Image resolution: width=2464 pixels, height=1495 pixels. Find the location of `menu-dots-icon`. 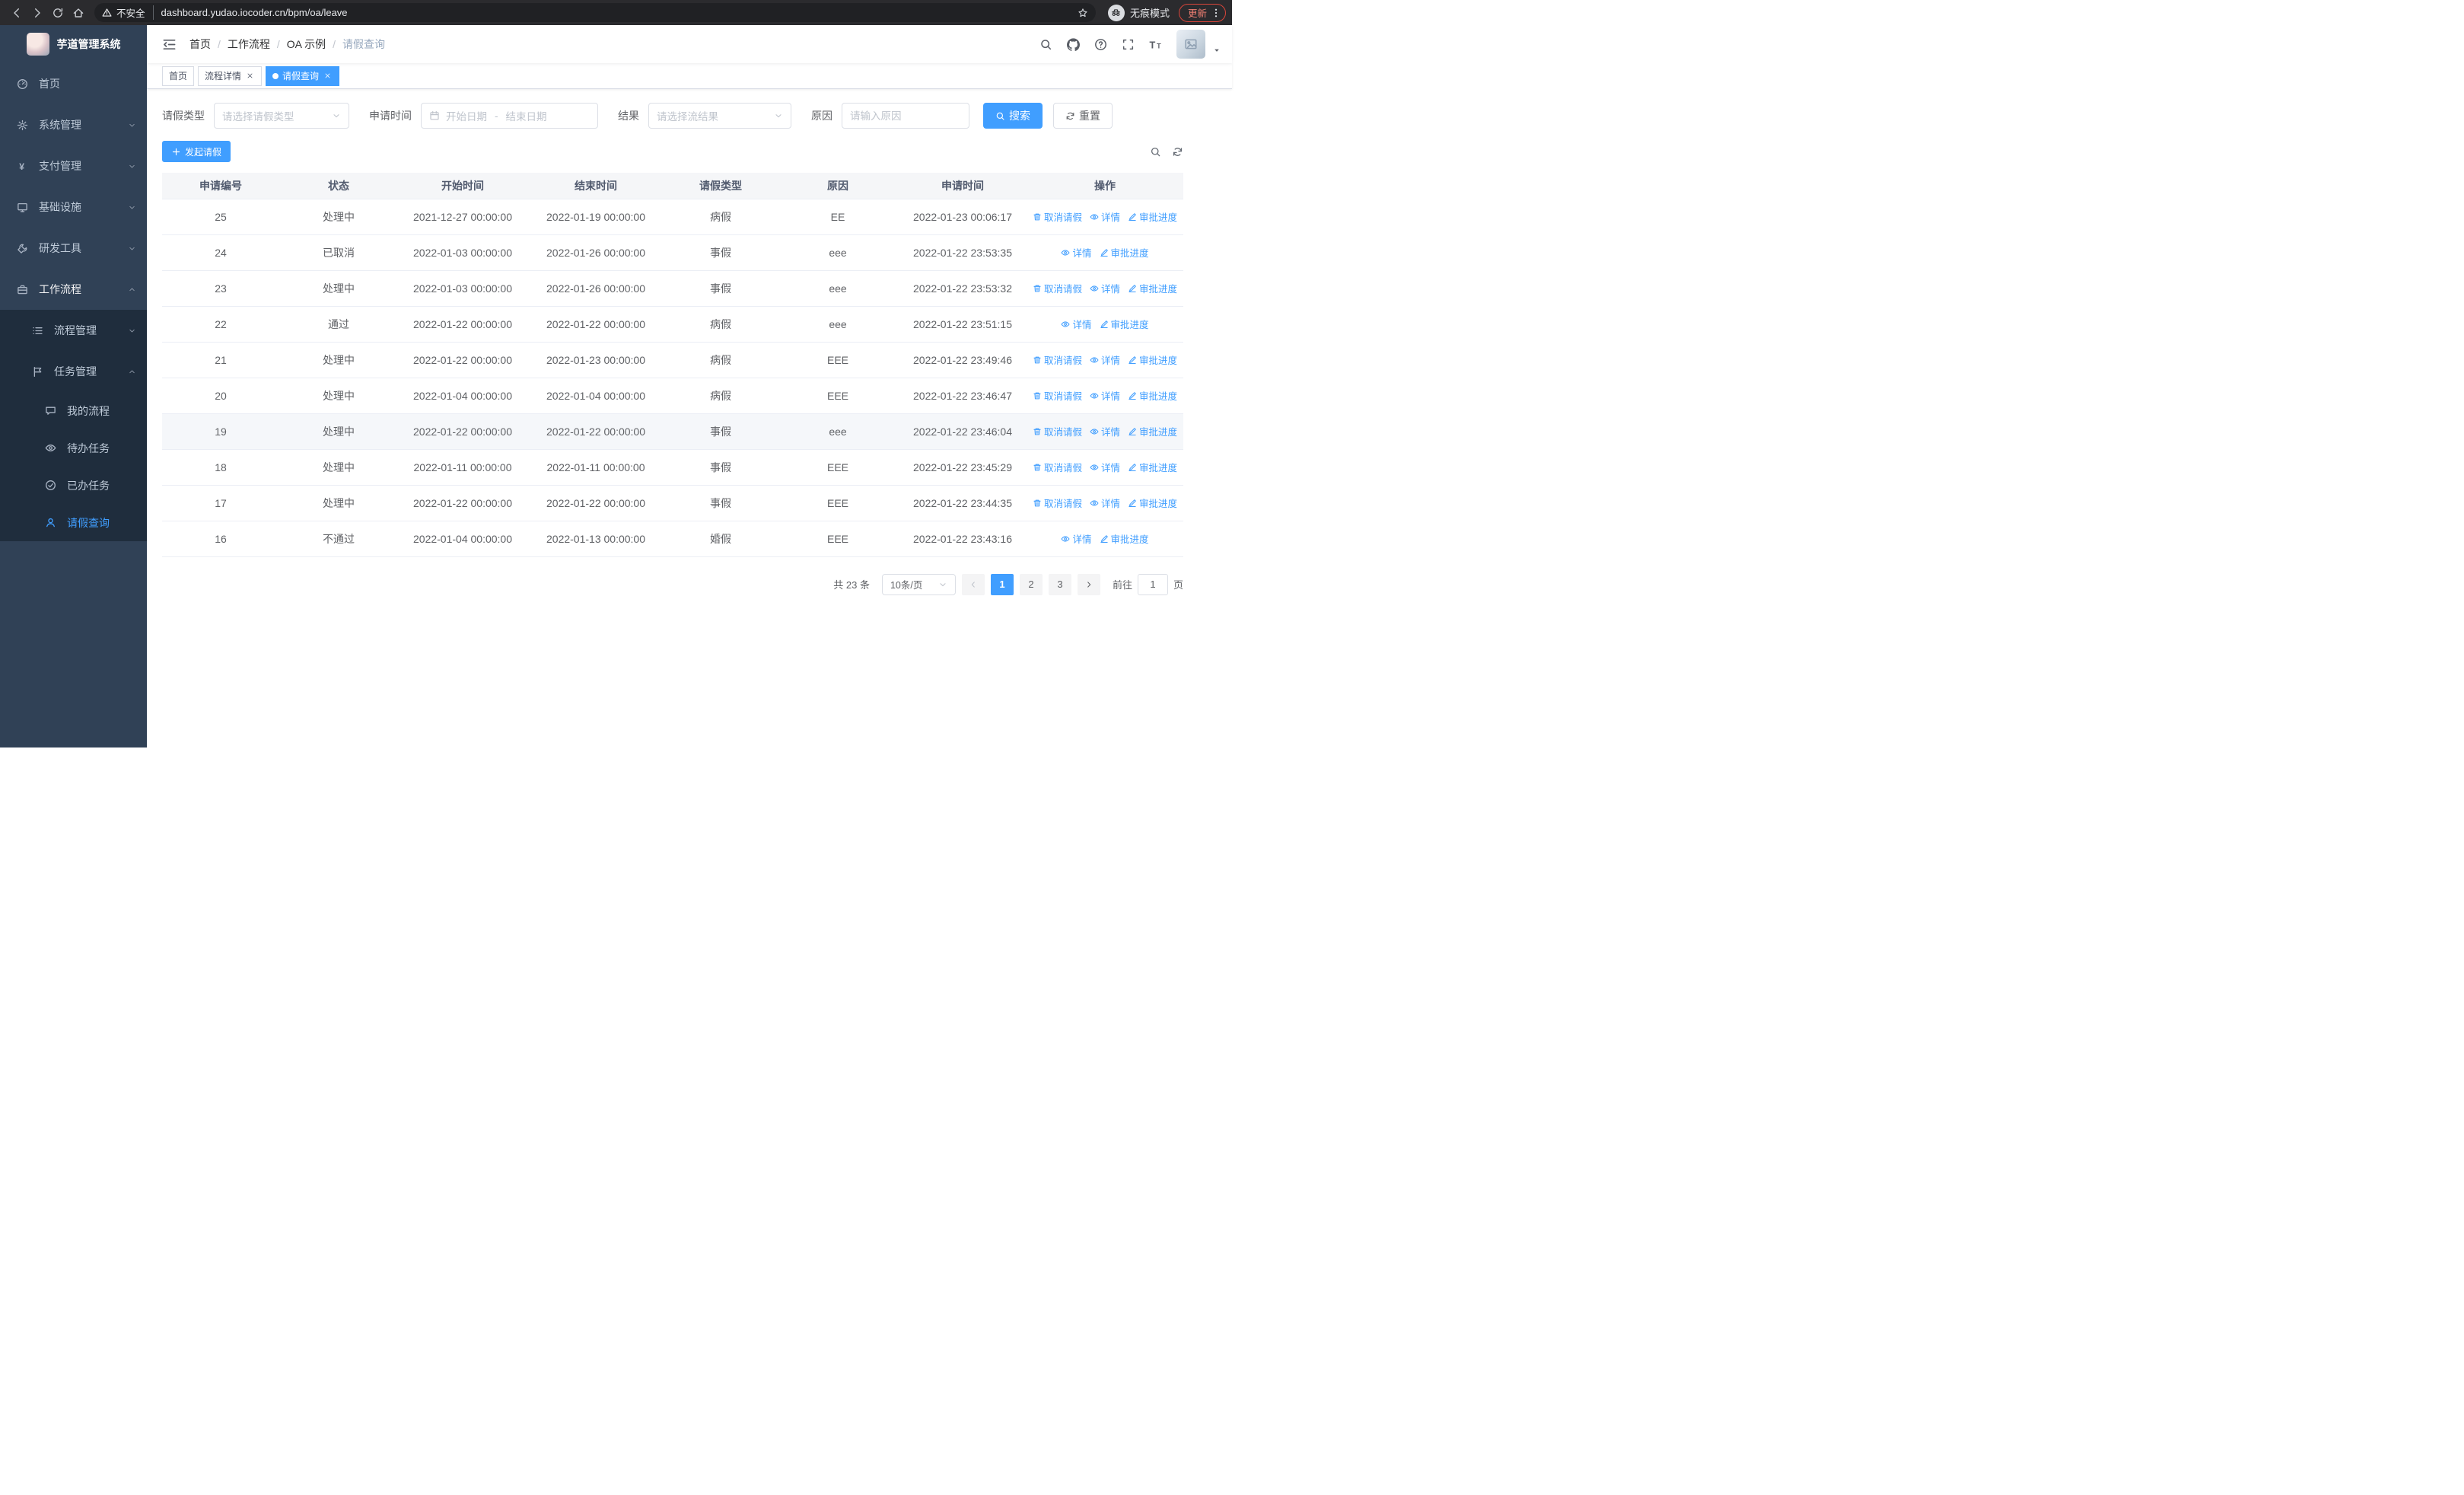

menu-dots-icon is located at coordinates (1216, 13).